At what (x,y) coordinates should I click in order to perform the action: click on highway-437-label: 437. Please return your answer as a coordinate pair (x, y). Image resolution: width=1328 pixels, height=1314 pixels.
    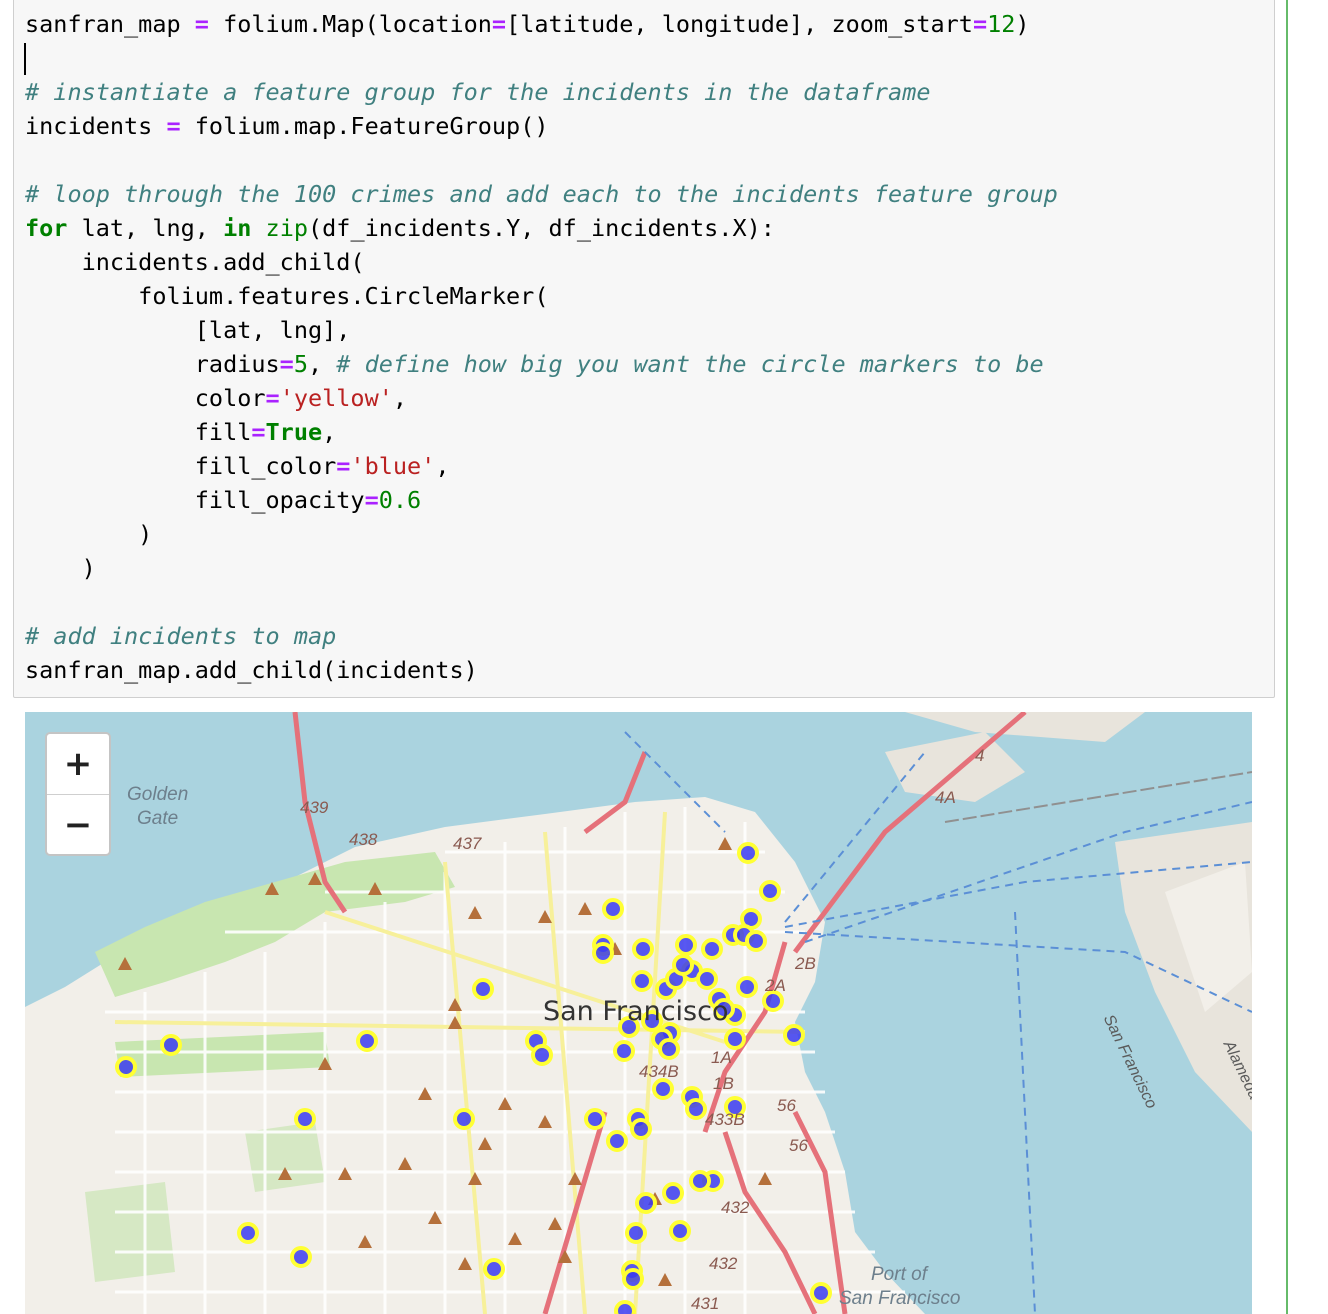
    Looking at the image, I should click on (467, 843).